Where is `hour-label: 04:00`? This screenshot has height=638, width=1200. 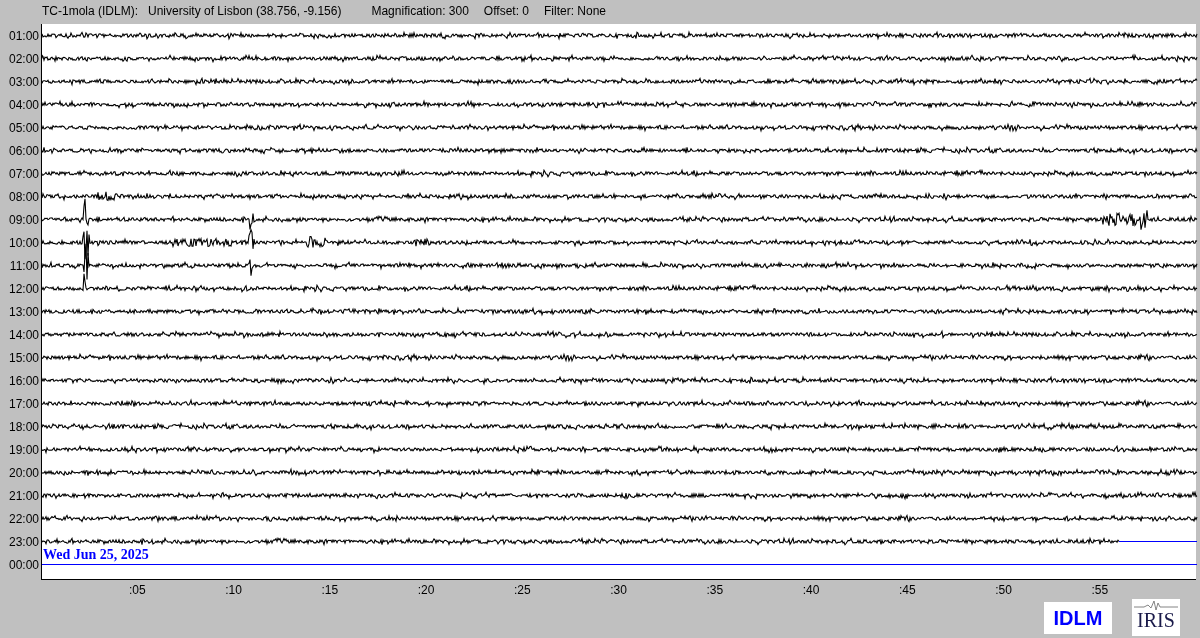 hour-label: 04:00 is located at coordinates (23, 104).